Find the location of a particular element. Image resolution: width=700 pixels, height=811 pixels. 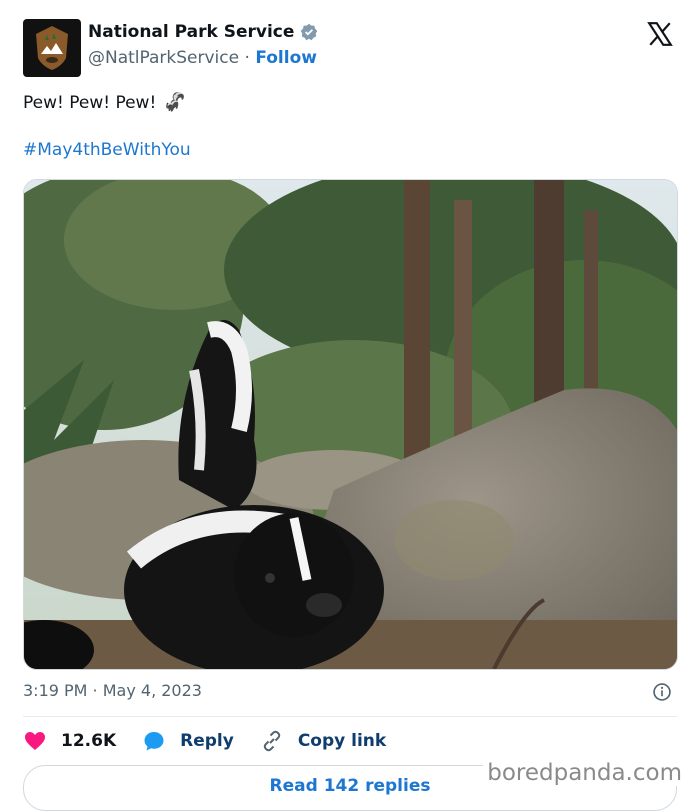

reply-bubble-icon is located at coordinates (154, 741).